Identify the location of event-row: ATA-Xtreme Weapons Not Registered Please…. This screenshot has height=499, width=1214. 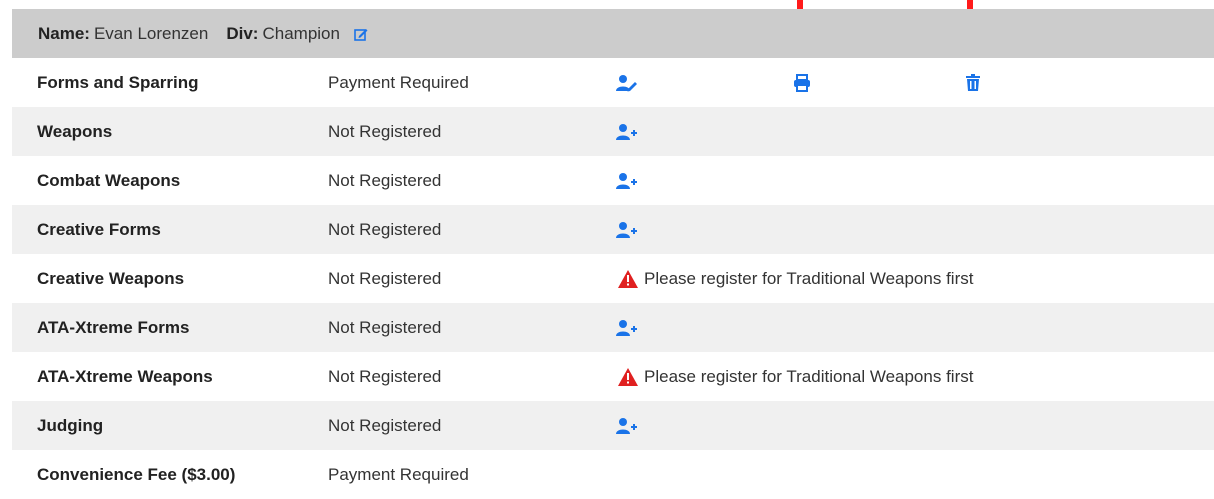
(613, 376).